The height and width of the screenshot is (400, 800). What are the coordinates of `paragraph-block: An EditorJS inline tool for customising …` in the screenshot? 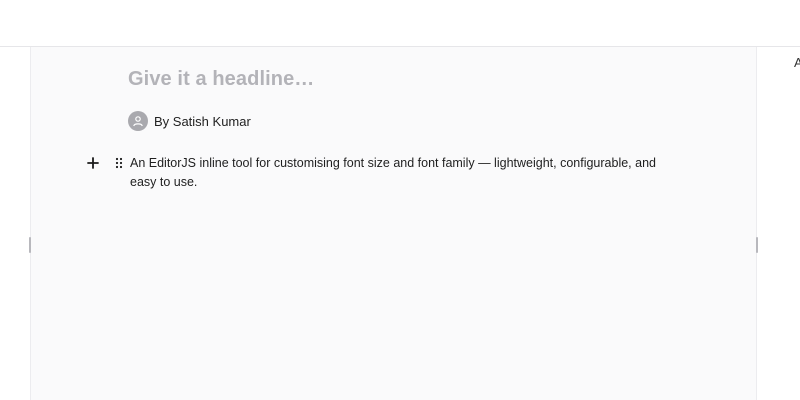 It's located at (395, 173).